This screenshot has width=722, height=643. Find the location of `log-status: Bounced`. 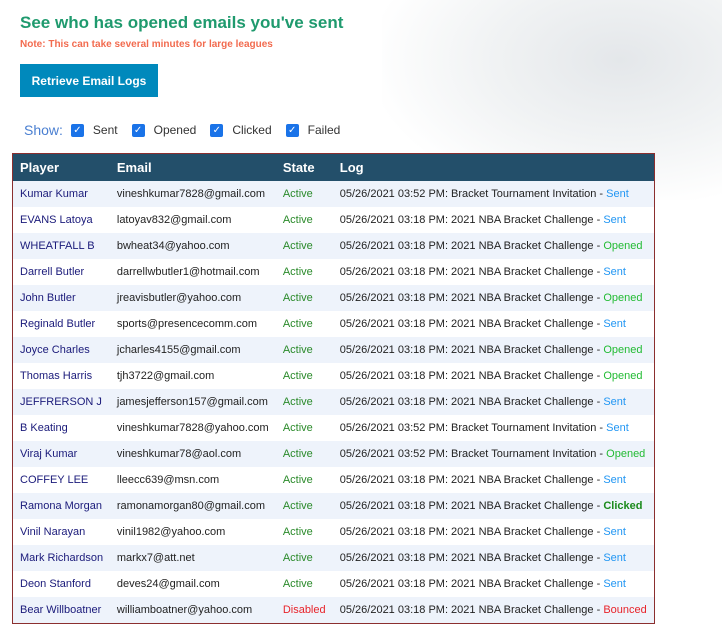

log-status: Bounced is located at coordinates (625, 610).